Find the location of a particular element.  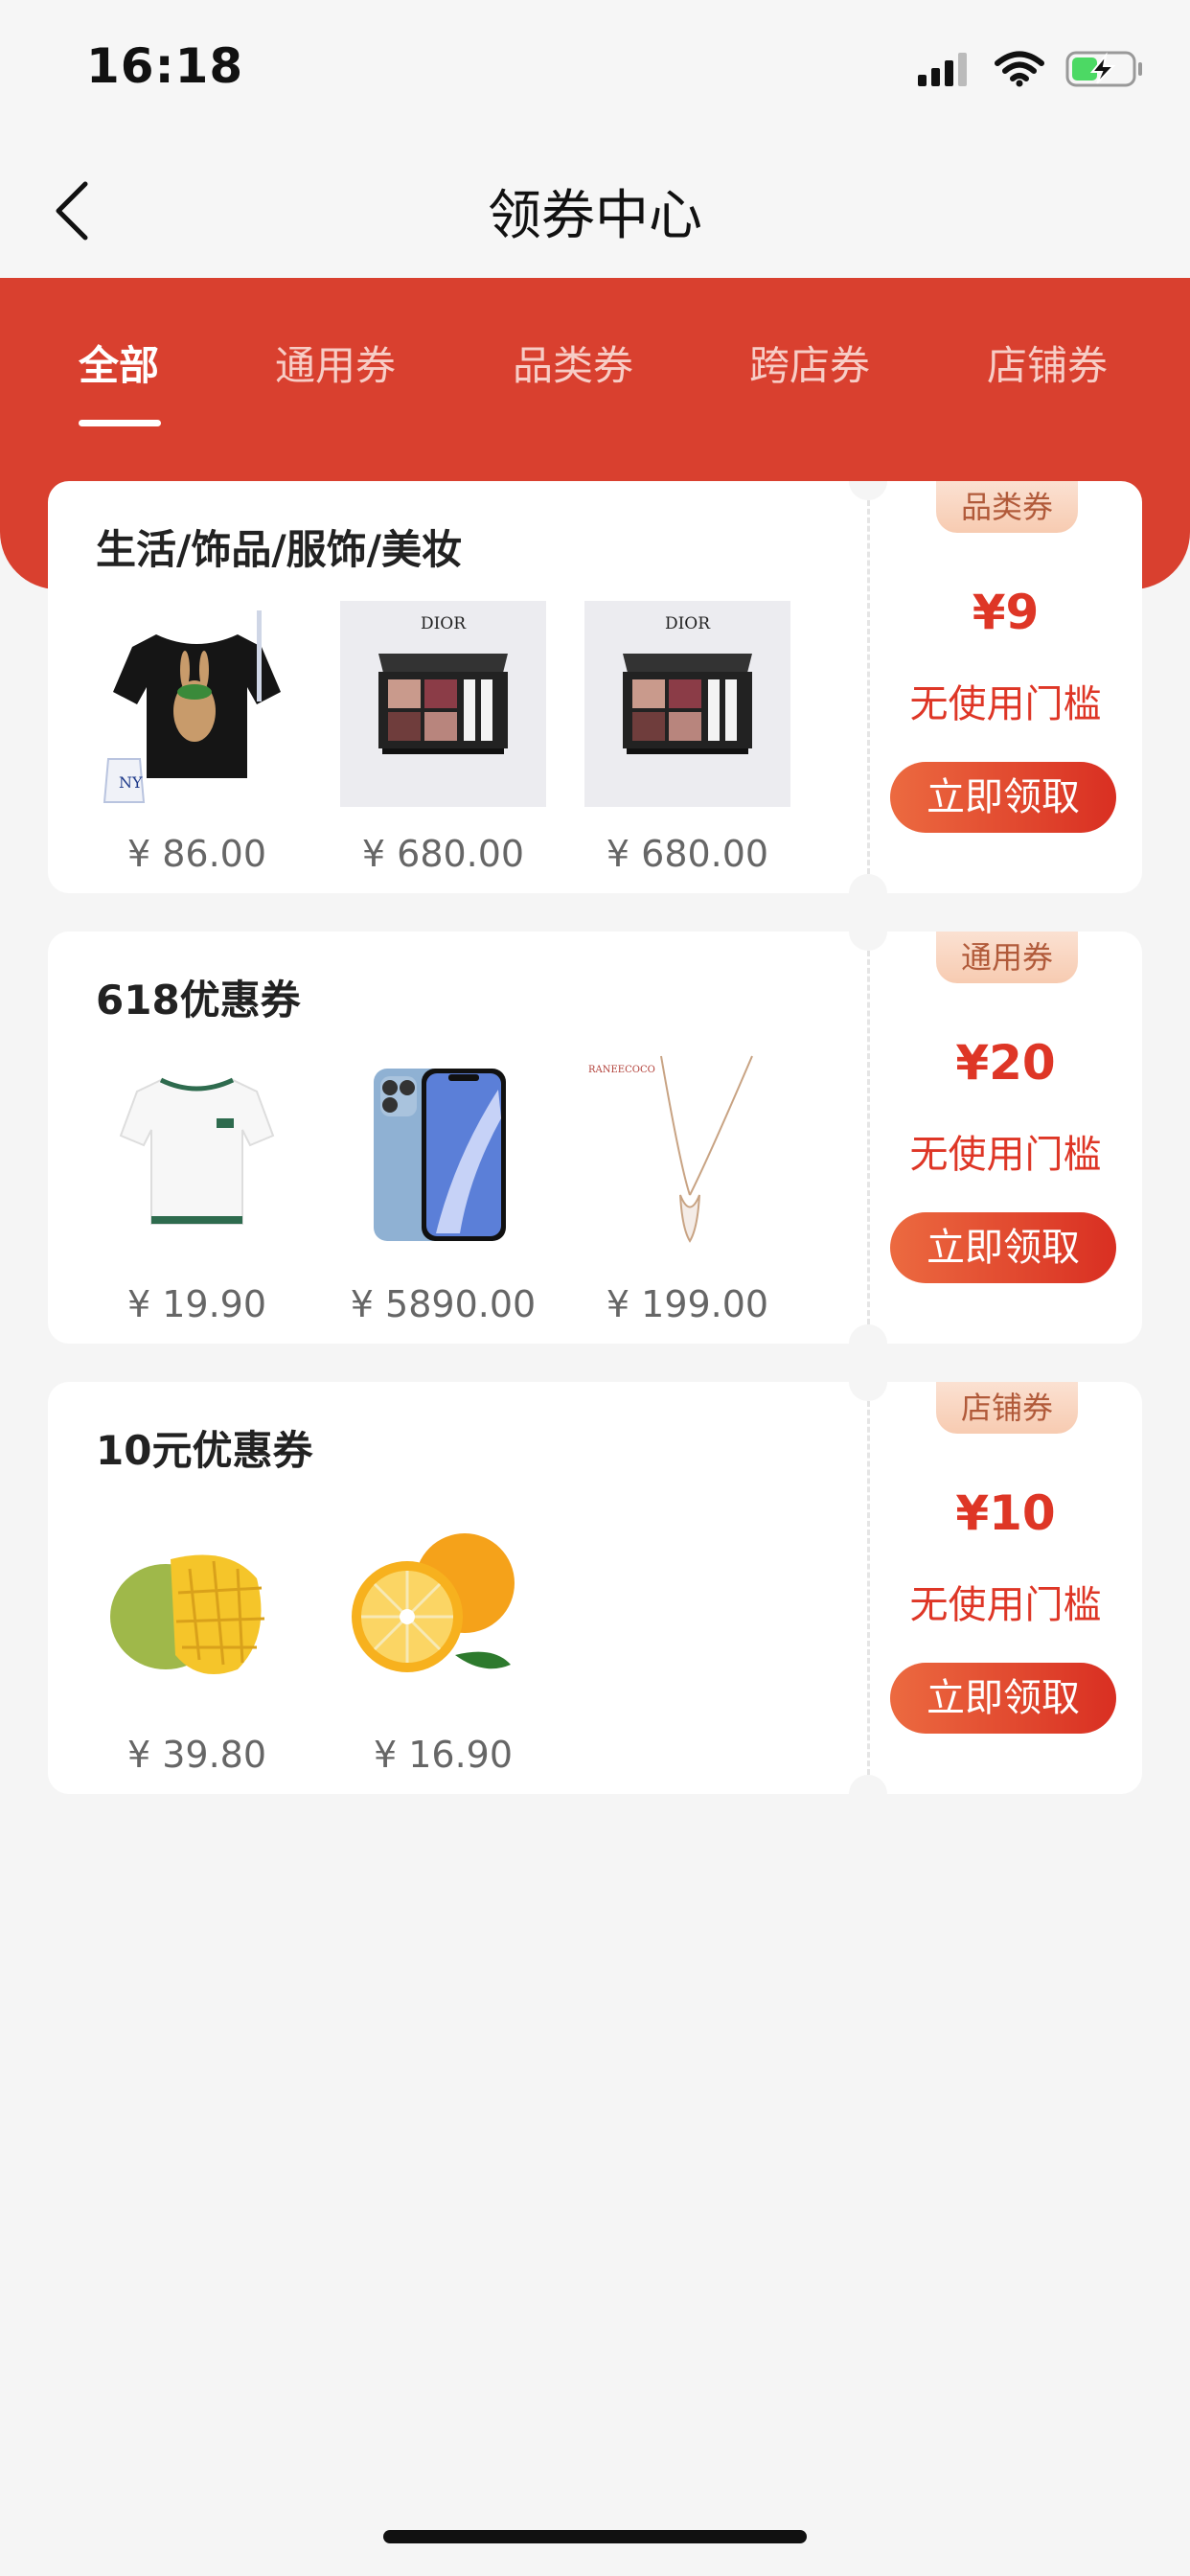

product-price: ¥ 86.00 is located at coordinates (197, 854).